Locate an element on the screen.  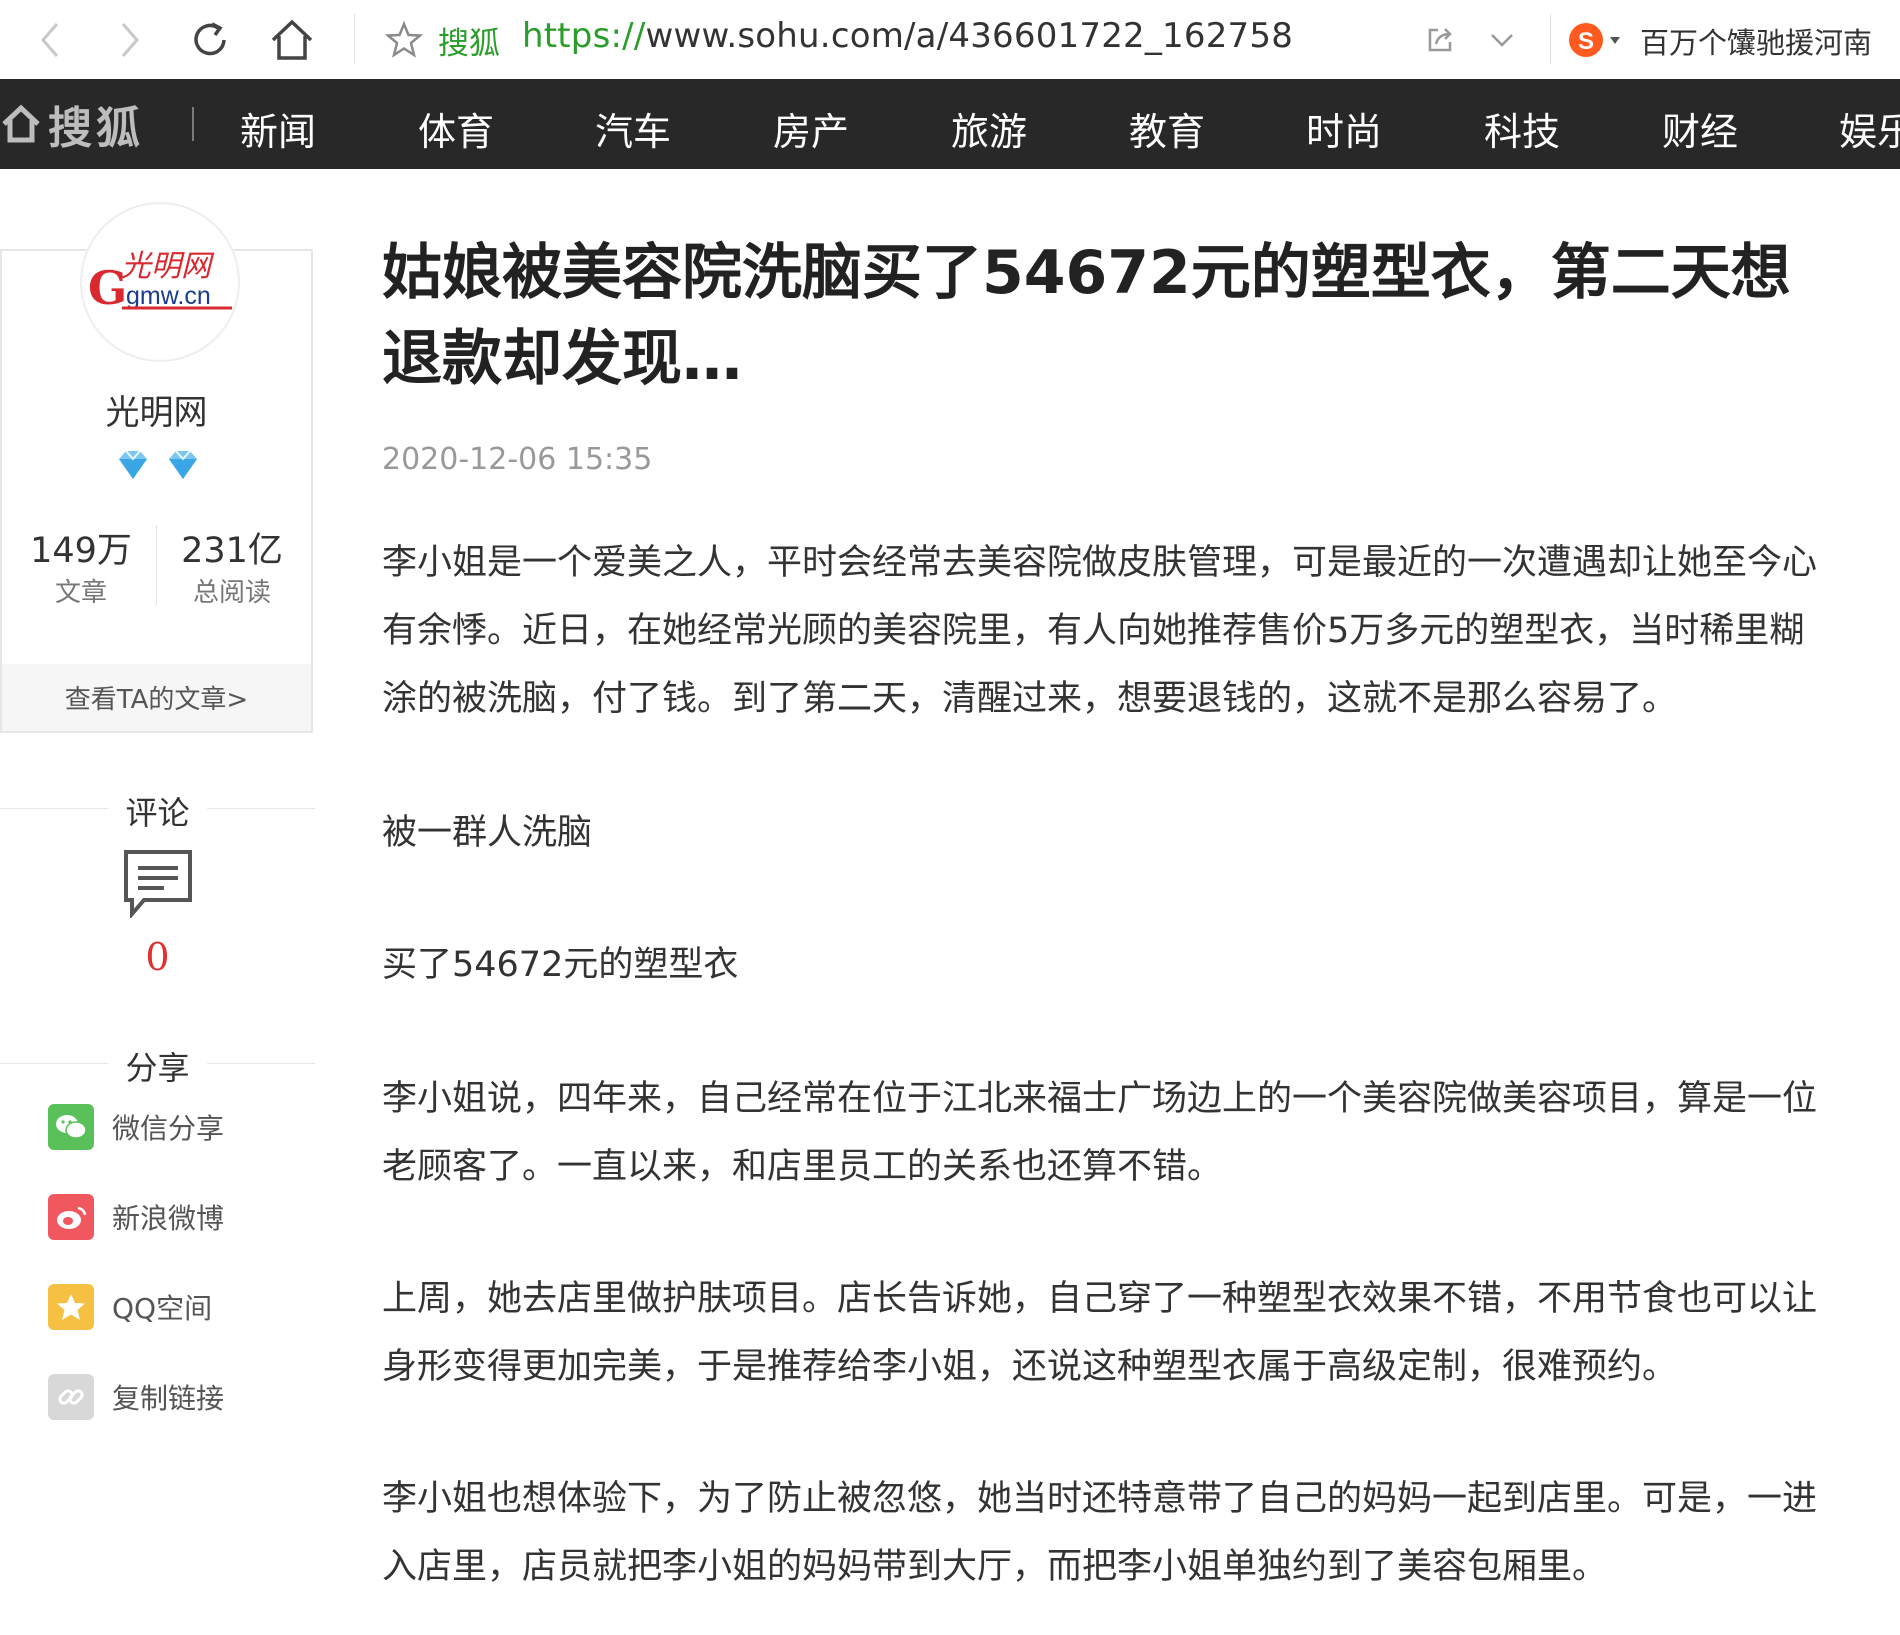
gmw-logo-icon: 光明网 G gmw.cn is located at coordinates (160, 282).